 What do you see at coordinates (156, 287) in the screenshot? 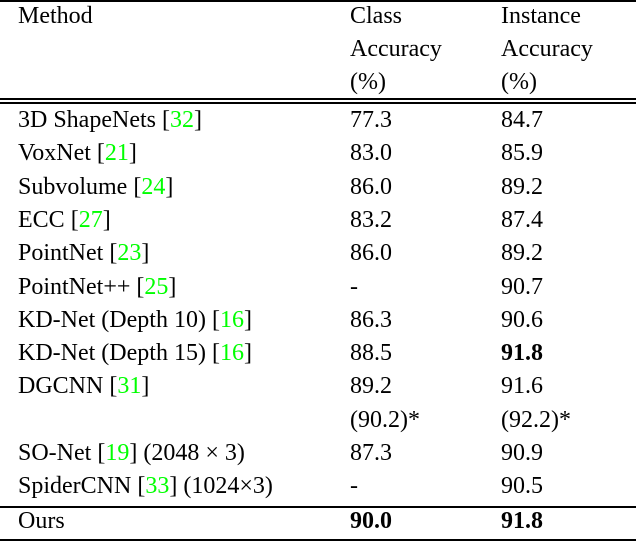
I see `citation-link: 25` at bounding box center [156, 287].